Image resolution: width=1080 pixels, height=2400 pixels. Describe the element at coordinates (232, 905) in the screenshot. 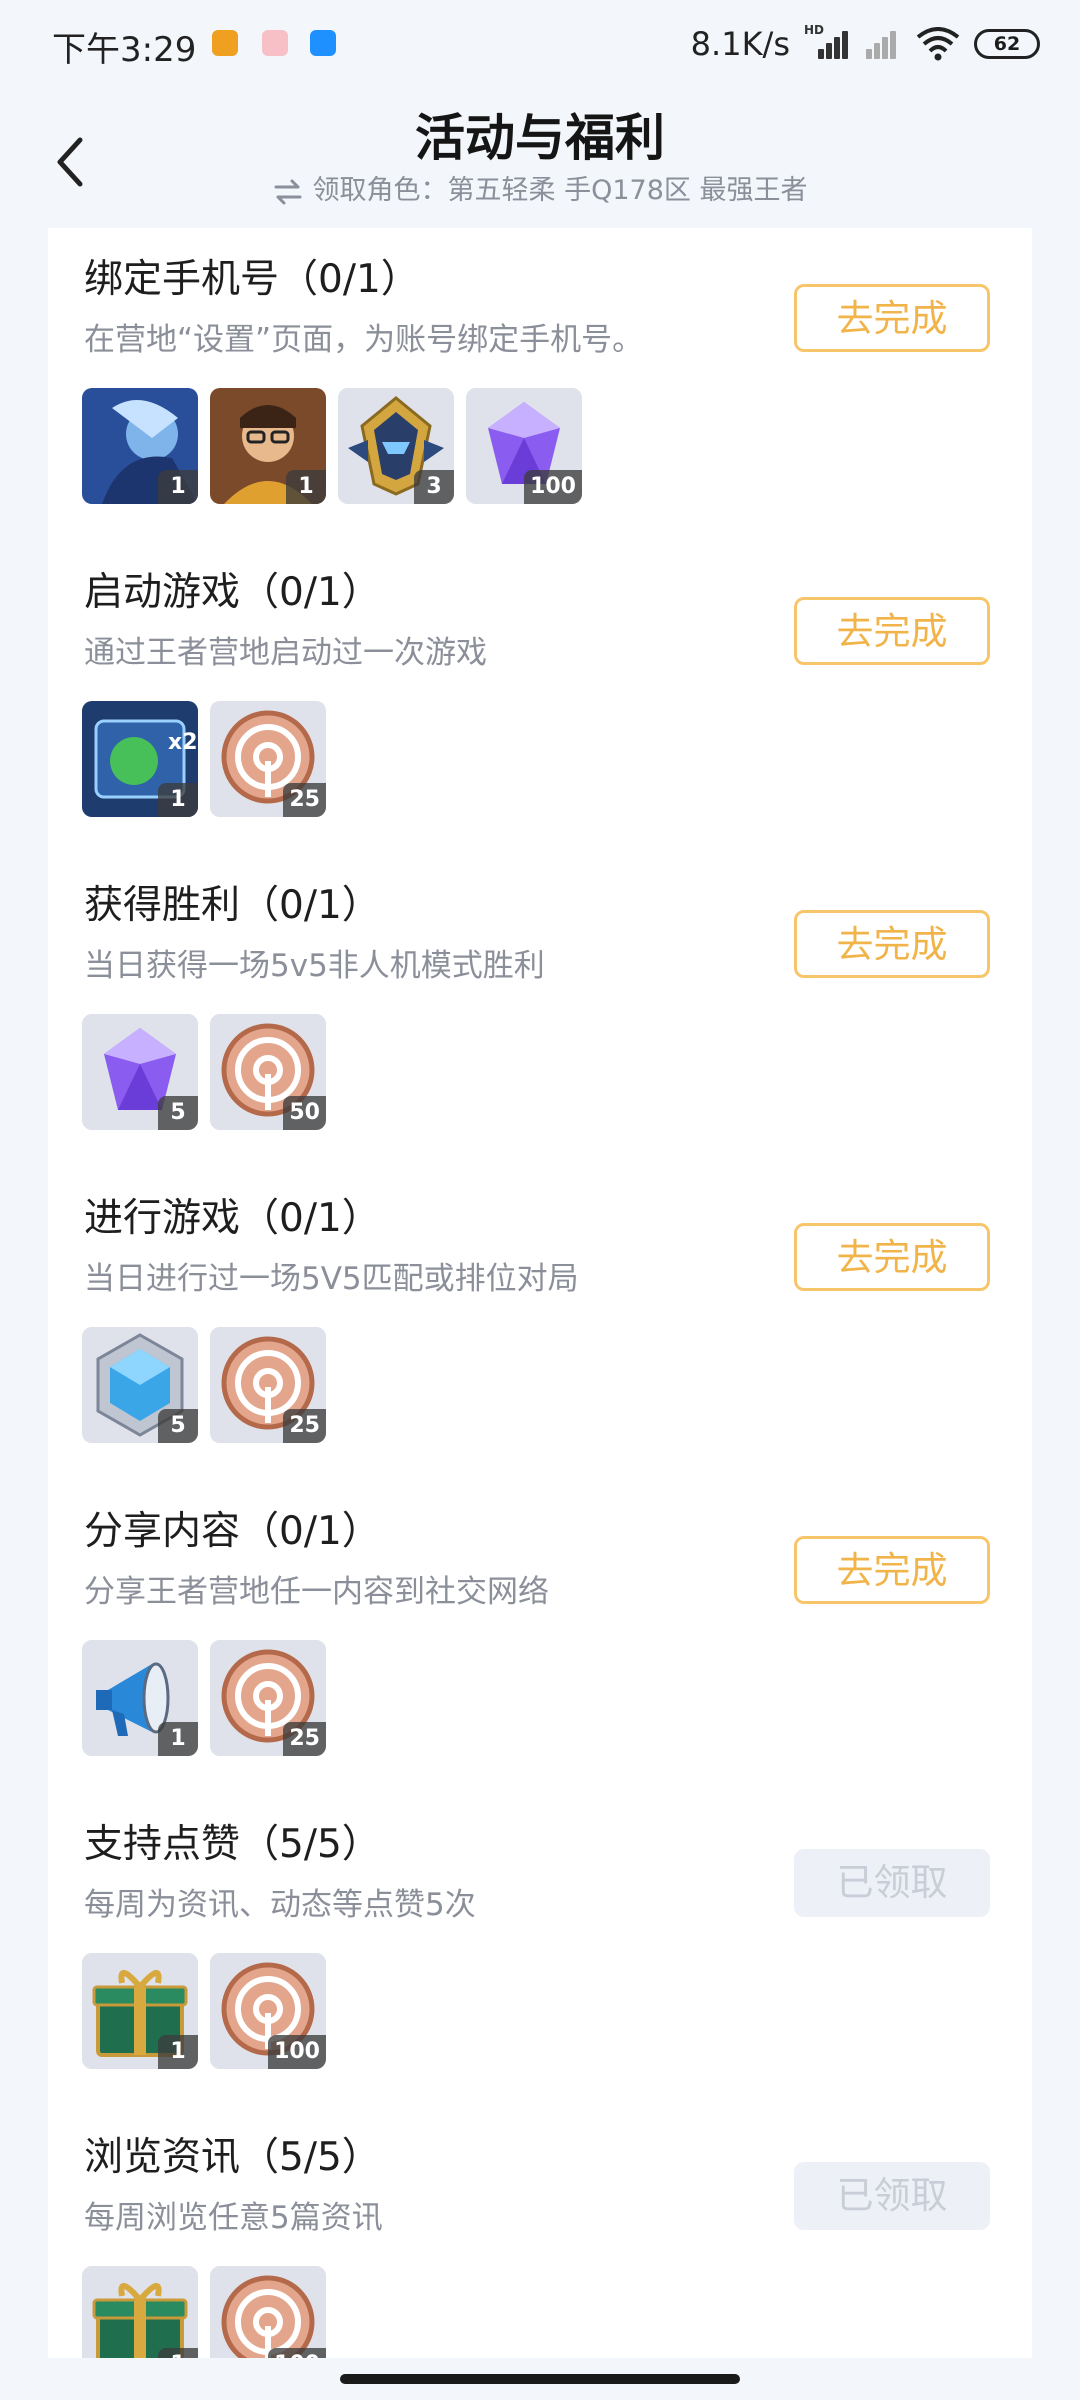

I see `task-title: 获得胜利（0/1）` at that location.